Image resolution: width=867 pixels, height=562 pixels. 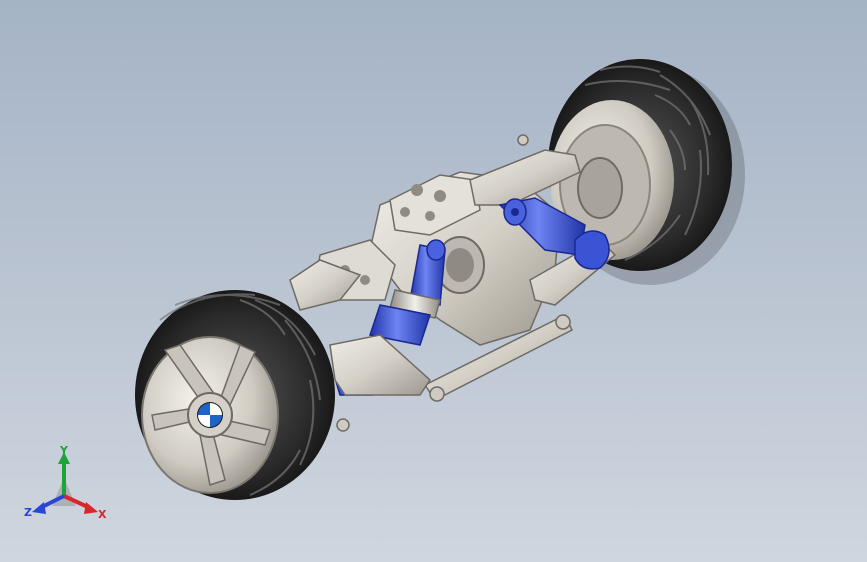 What do you see at coordinates (67, 486) in the screenshot?
I see `view-orientation-triad: Y X Z` at bounding box center [67, 486].